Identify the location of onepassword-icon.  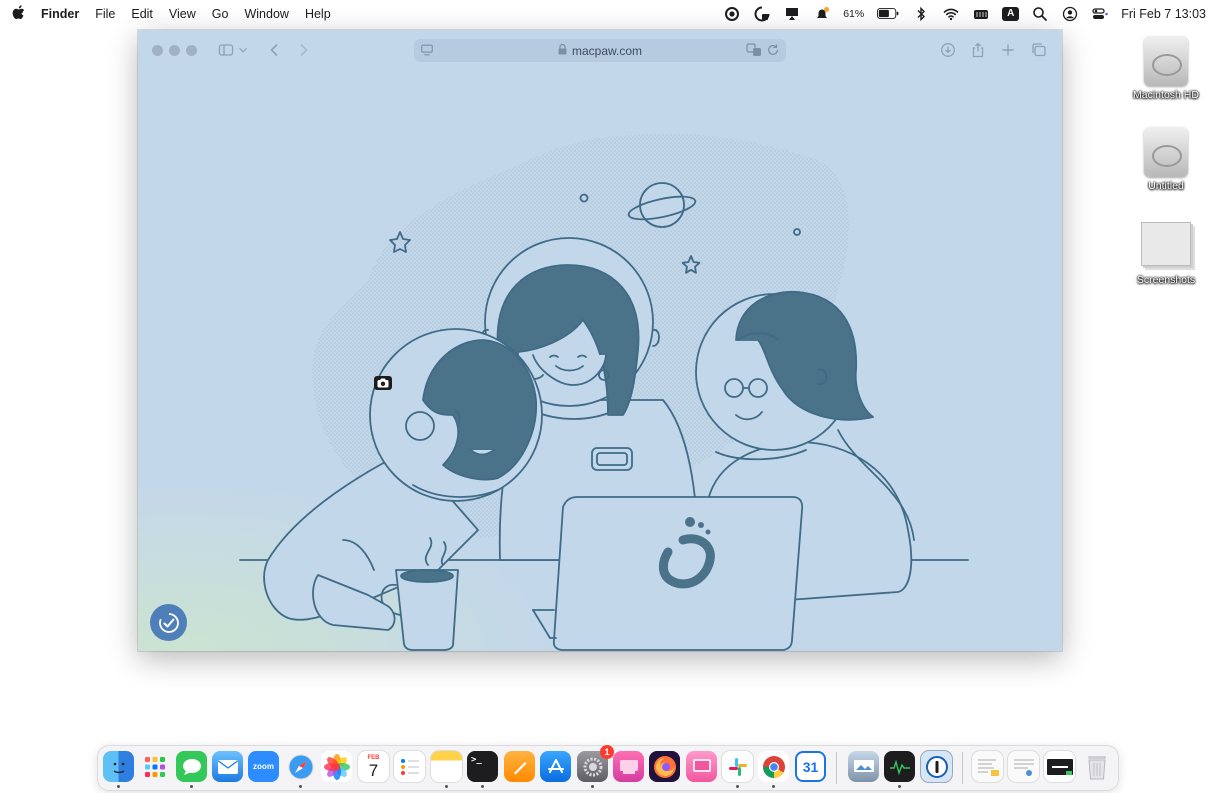
(936, 766).